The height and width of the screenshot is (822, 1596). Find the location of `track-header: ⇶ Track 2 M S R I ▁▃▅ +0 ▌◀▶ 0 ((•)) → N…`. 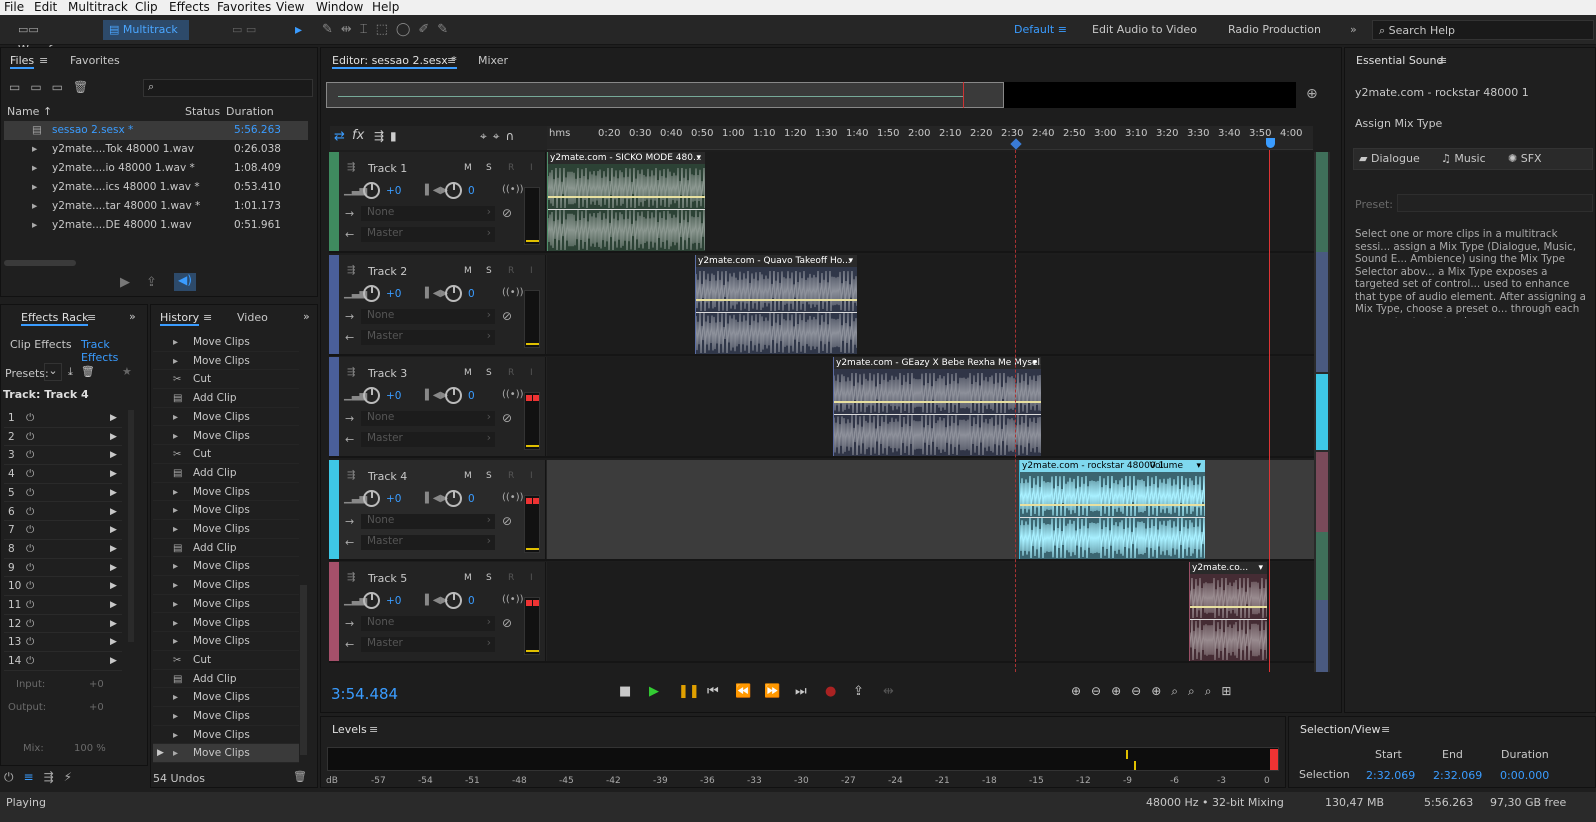

track-header: ⇶ Track 2 M S R I ▁▃▅ +0 ▌◀▶ 0 ((•)) → N… is located at coordinates (437, 304).